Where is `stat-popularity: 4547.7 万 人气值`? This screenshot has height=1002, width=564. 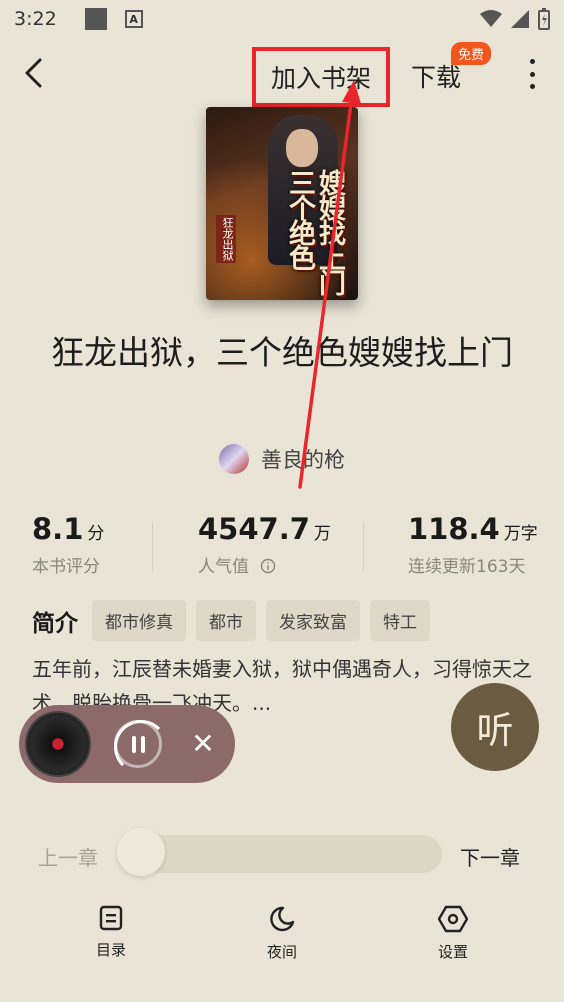
stat-popularity: 4547.7 万 人气值 is located at coordinates (264, 544).